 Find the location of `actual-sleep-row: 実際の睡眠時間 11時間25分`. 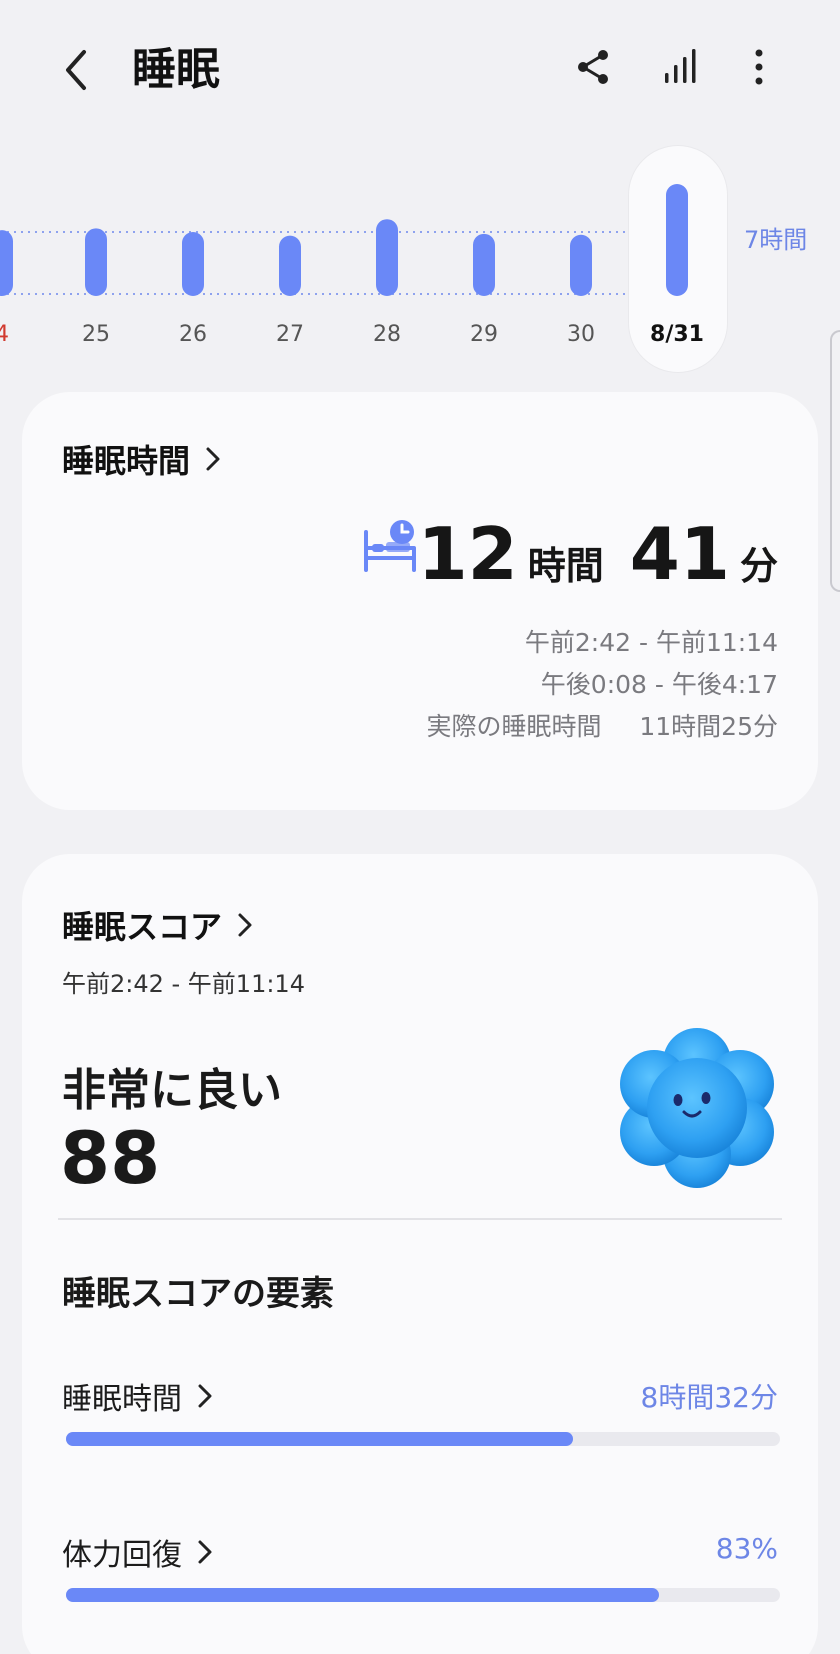

actual-sleep-row: 実際の睡眠時間 11時間25分 is located at coordinates (602, 727).